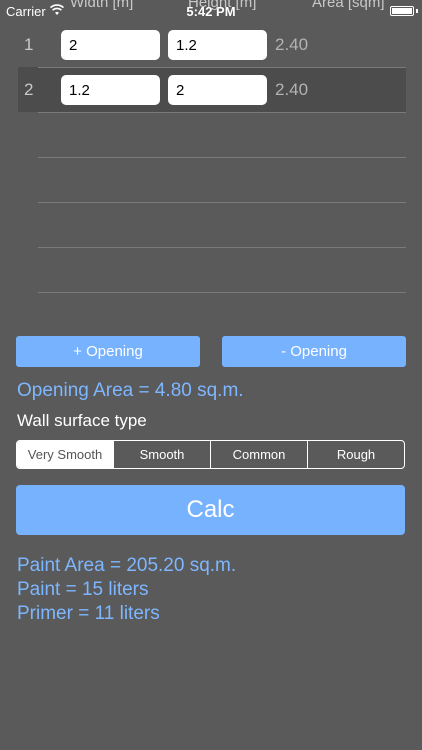 This screenshot has width=422, height=750. Describe the element at coordinates (83, 589) in the screenshot. I see `paint-result: Paint = 15 liters` at that location.